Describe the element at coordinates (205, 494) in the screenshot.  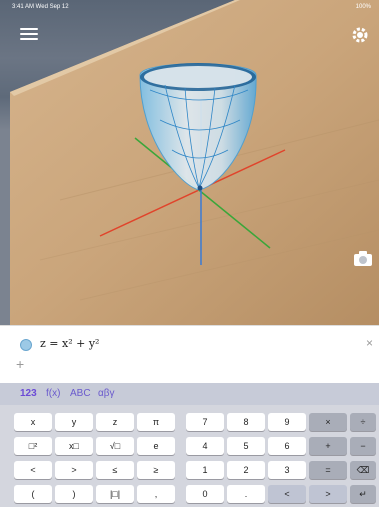
I see `key-0: 0` at that location.